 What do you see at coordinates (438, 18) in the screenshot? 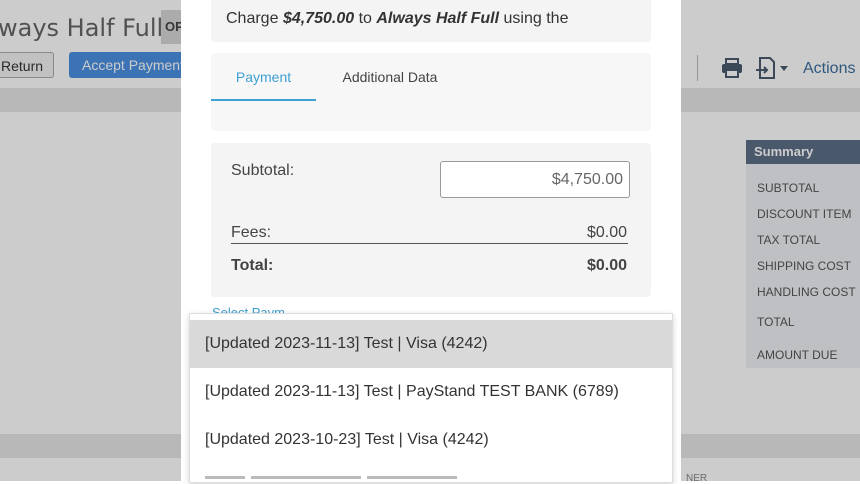
I see `charge-customer: Always Half Full` at bounding box center [438, 18].